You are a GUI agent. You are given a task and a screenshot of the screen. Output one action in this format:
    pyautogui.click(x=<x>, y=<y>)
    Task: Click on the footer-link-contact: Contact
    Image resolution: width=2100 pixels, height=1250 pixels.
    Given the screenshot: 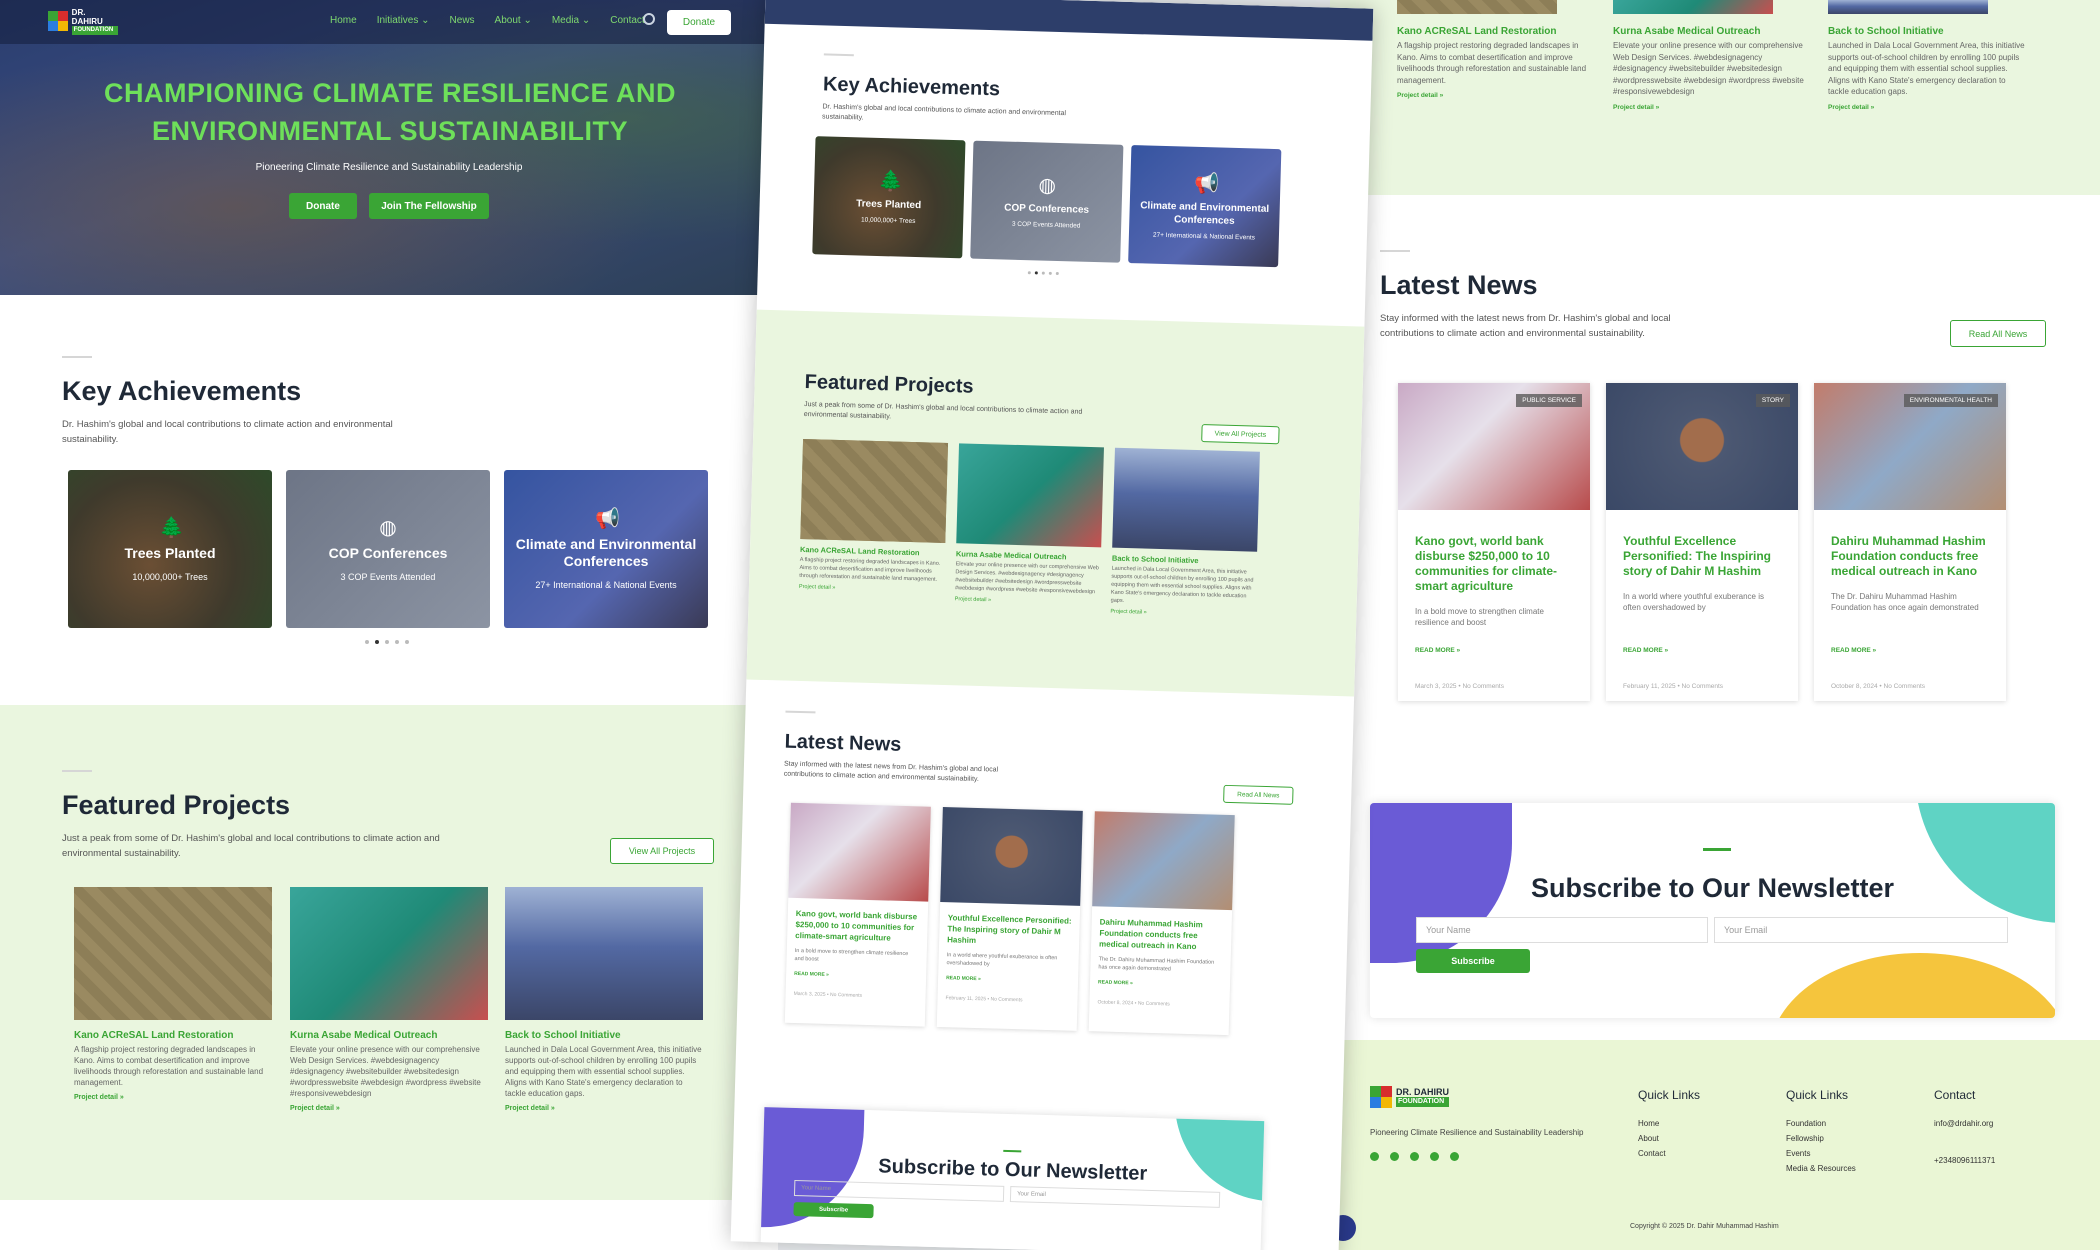 What is the action you would take?
    pyautogui.click(x=1669, y=1153)
    